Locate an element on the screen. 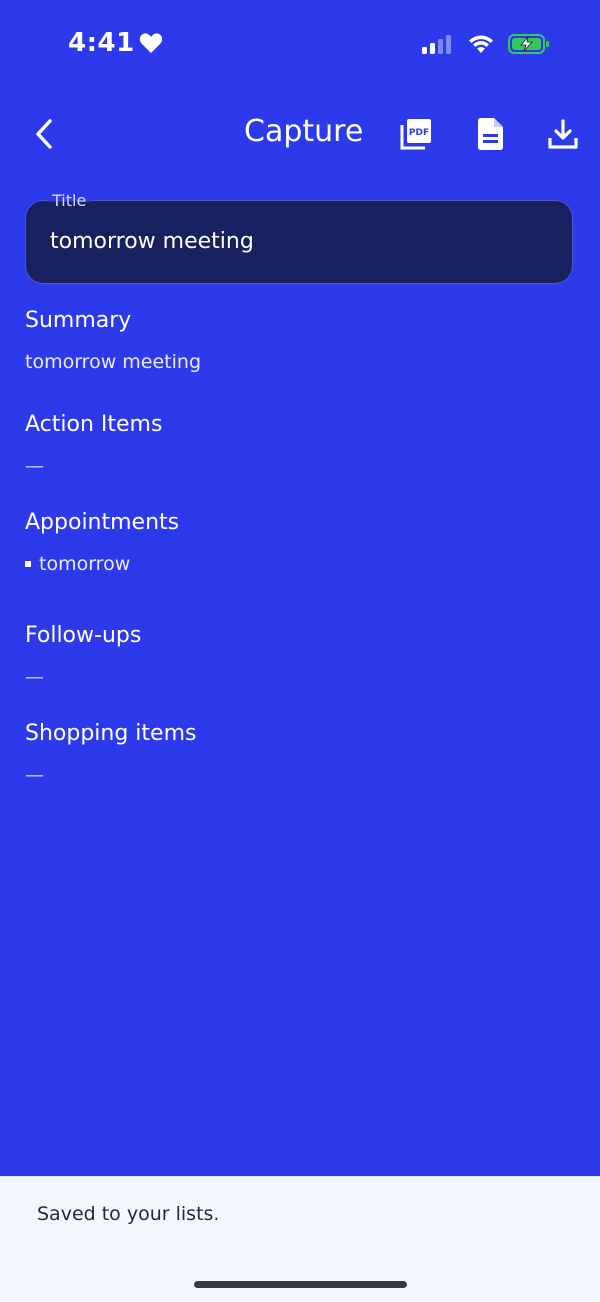 Image resolution: width=600 pixels, height=1302 pixels. summary-text: tomorrow meeting is located at coordinates (113, 362).